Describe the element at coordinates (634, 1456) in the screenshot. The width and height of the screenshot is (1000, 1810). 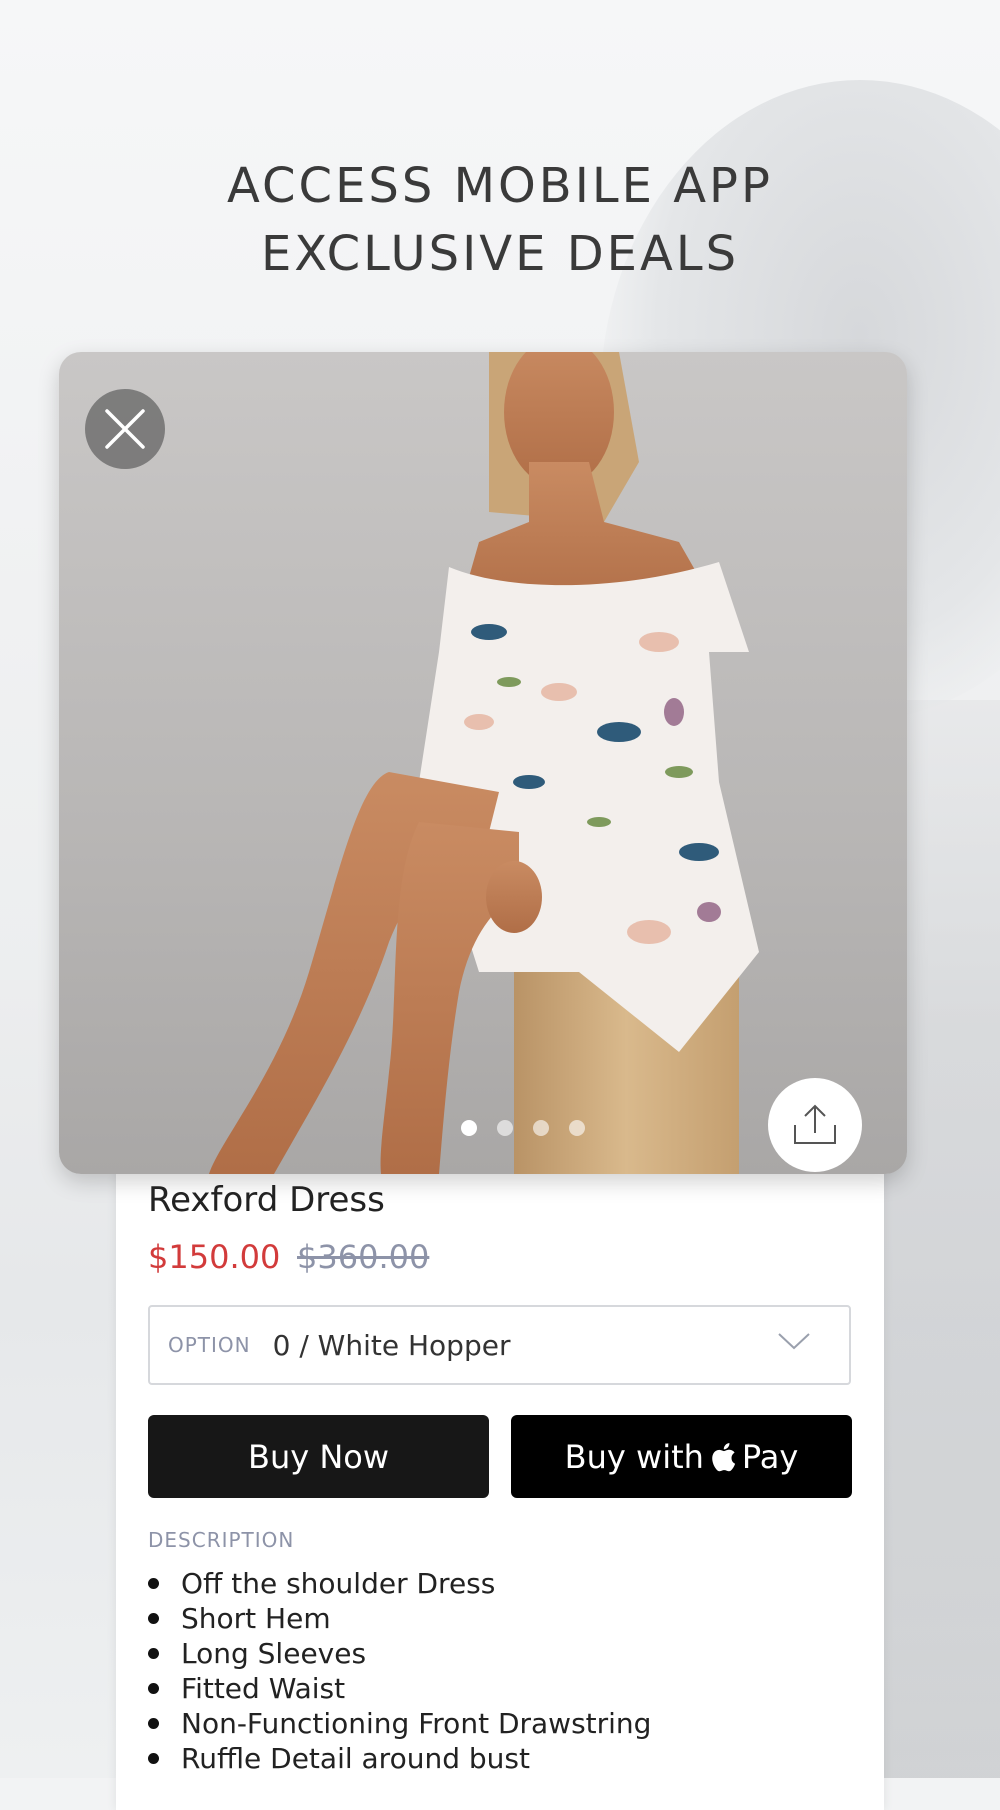
I see `apple-pay-prefix: Buy with` at that location.